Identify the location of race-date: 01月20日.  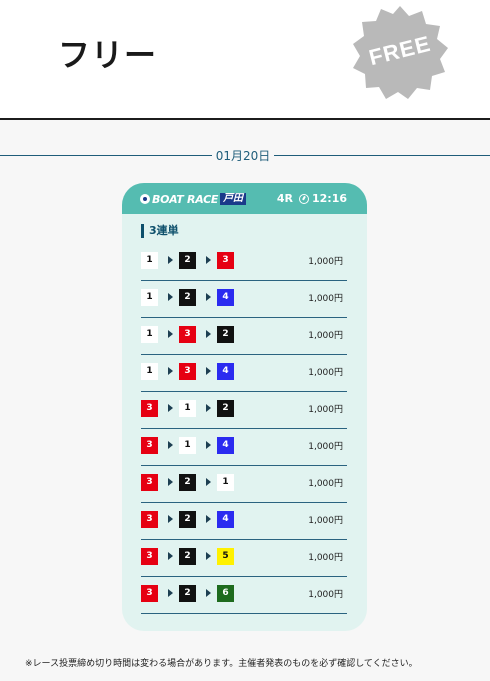
(243, 156).